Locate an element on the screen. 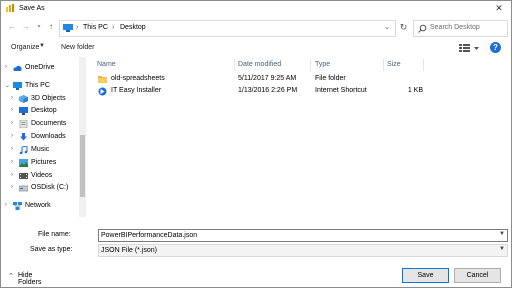  title-bar: Save As ✕ is located at coordinates (256, 8).